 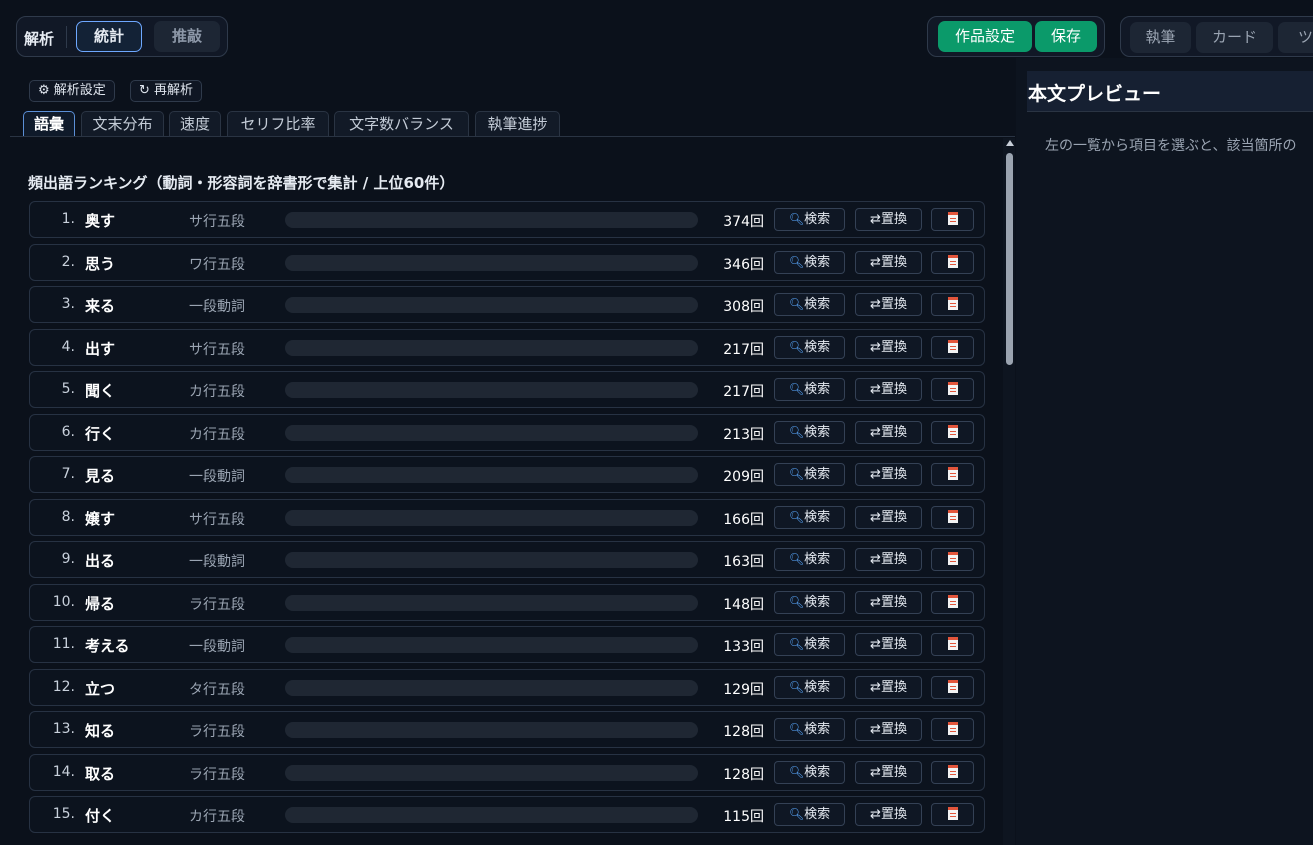 What do you see at coordinates (743, 647) in the screenshot?
I see `count: 133回` at bounding box center [743, 647].